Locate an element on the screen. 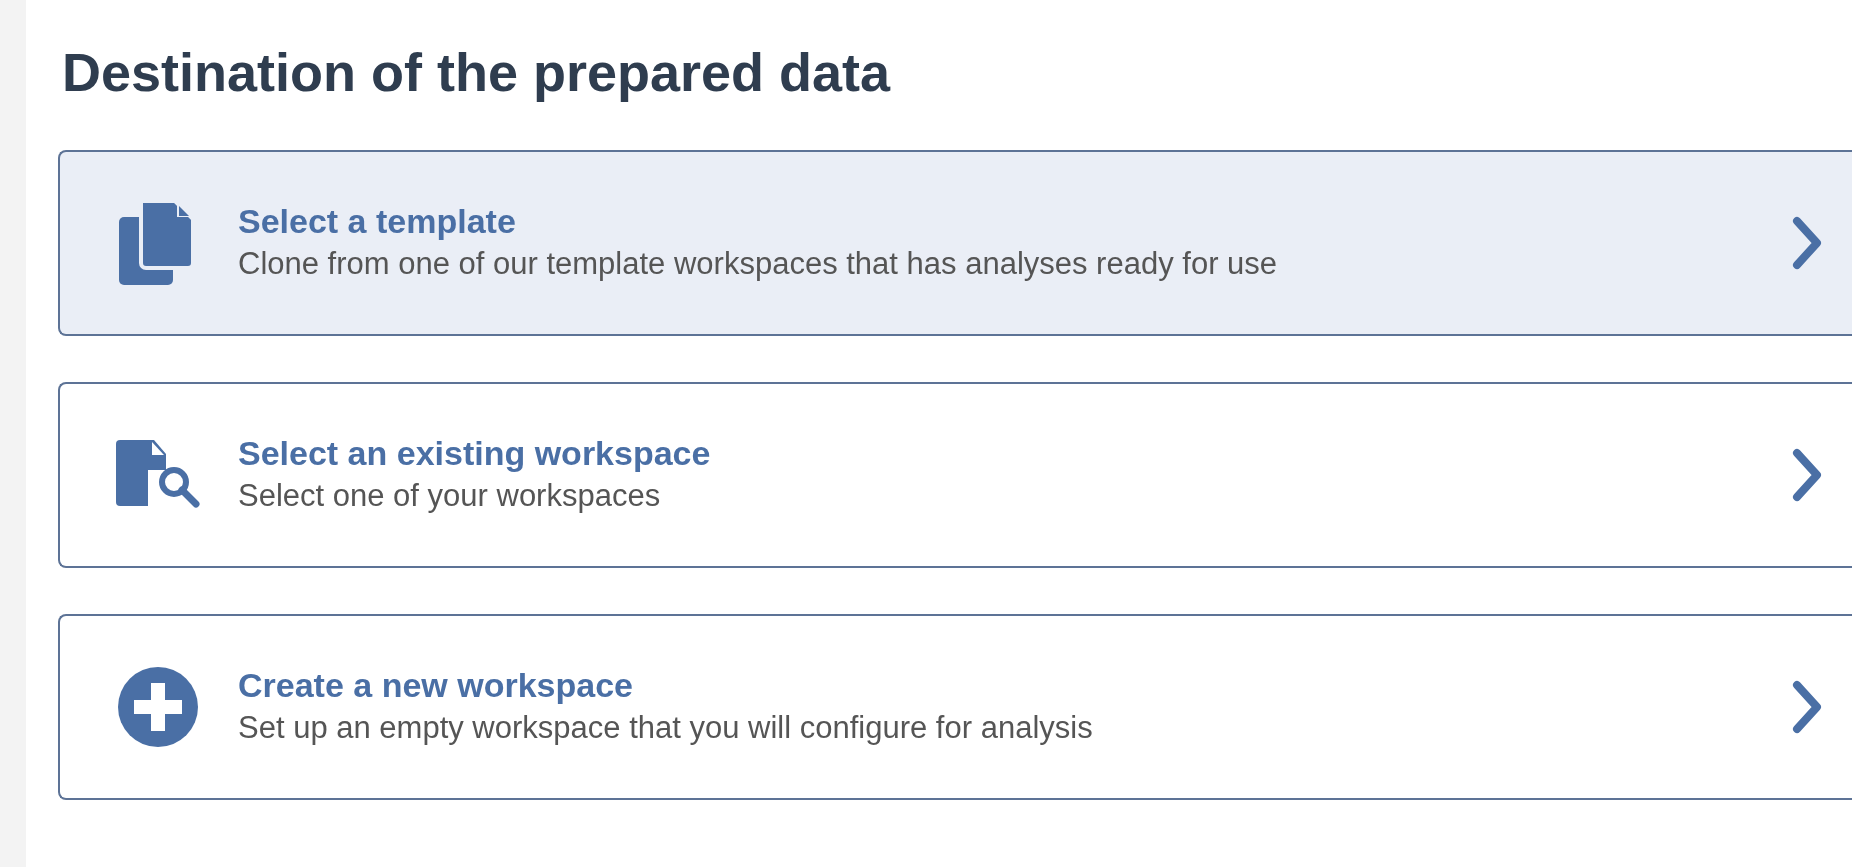 The height and width of the screenshot is (867, 1852). file-search-icon is located at coordinates (158, 475).